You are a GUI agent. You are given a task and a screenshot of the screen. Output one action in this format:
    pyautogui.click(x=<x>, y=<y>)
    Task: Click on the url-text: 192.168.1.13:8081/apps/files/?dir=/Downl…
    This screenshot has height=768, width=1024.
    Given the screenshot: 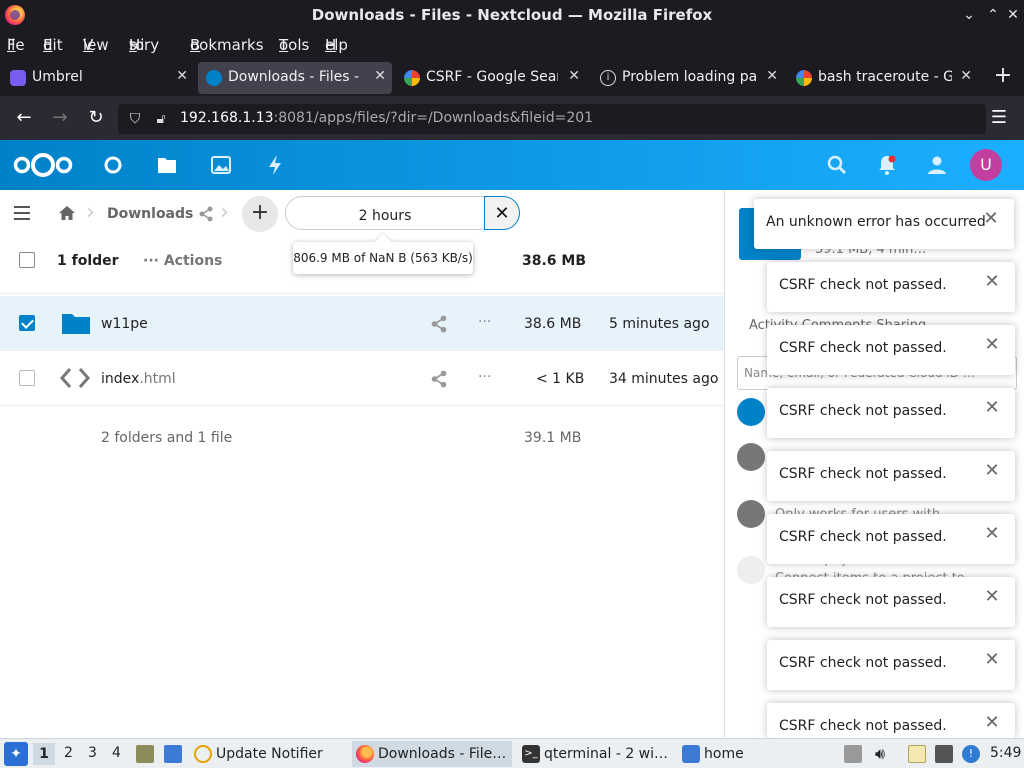 What is the action you would take?
    pyautogui.click(x=386, y=118)
    